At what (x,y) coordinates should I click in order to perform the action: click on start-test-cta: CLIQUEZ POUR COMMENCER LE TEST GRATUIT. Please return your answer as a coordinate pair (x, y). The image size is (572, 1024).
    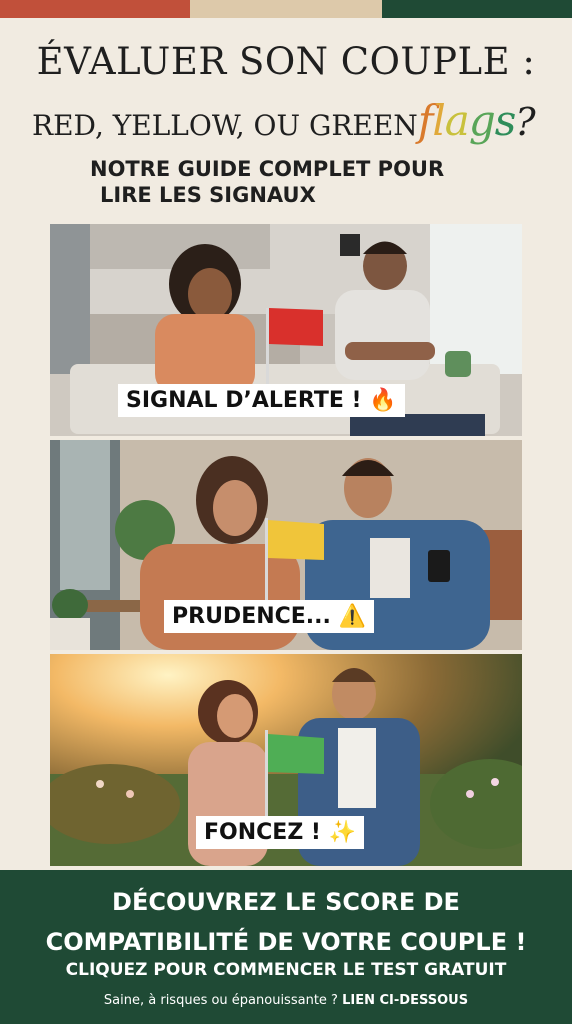
    Looking at the image, I should click on (286, 970).